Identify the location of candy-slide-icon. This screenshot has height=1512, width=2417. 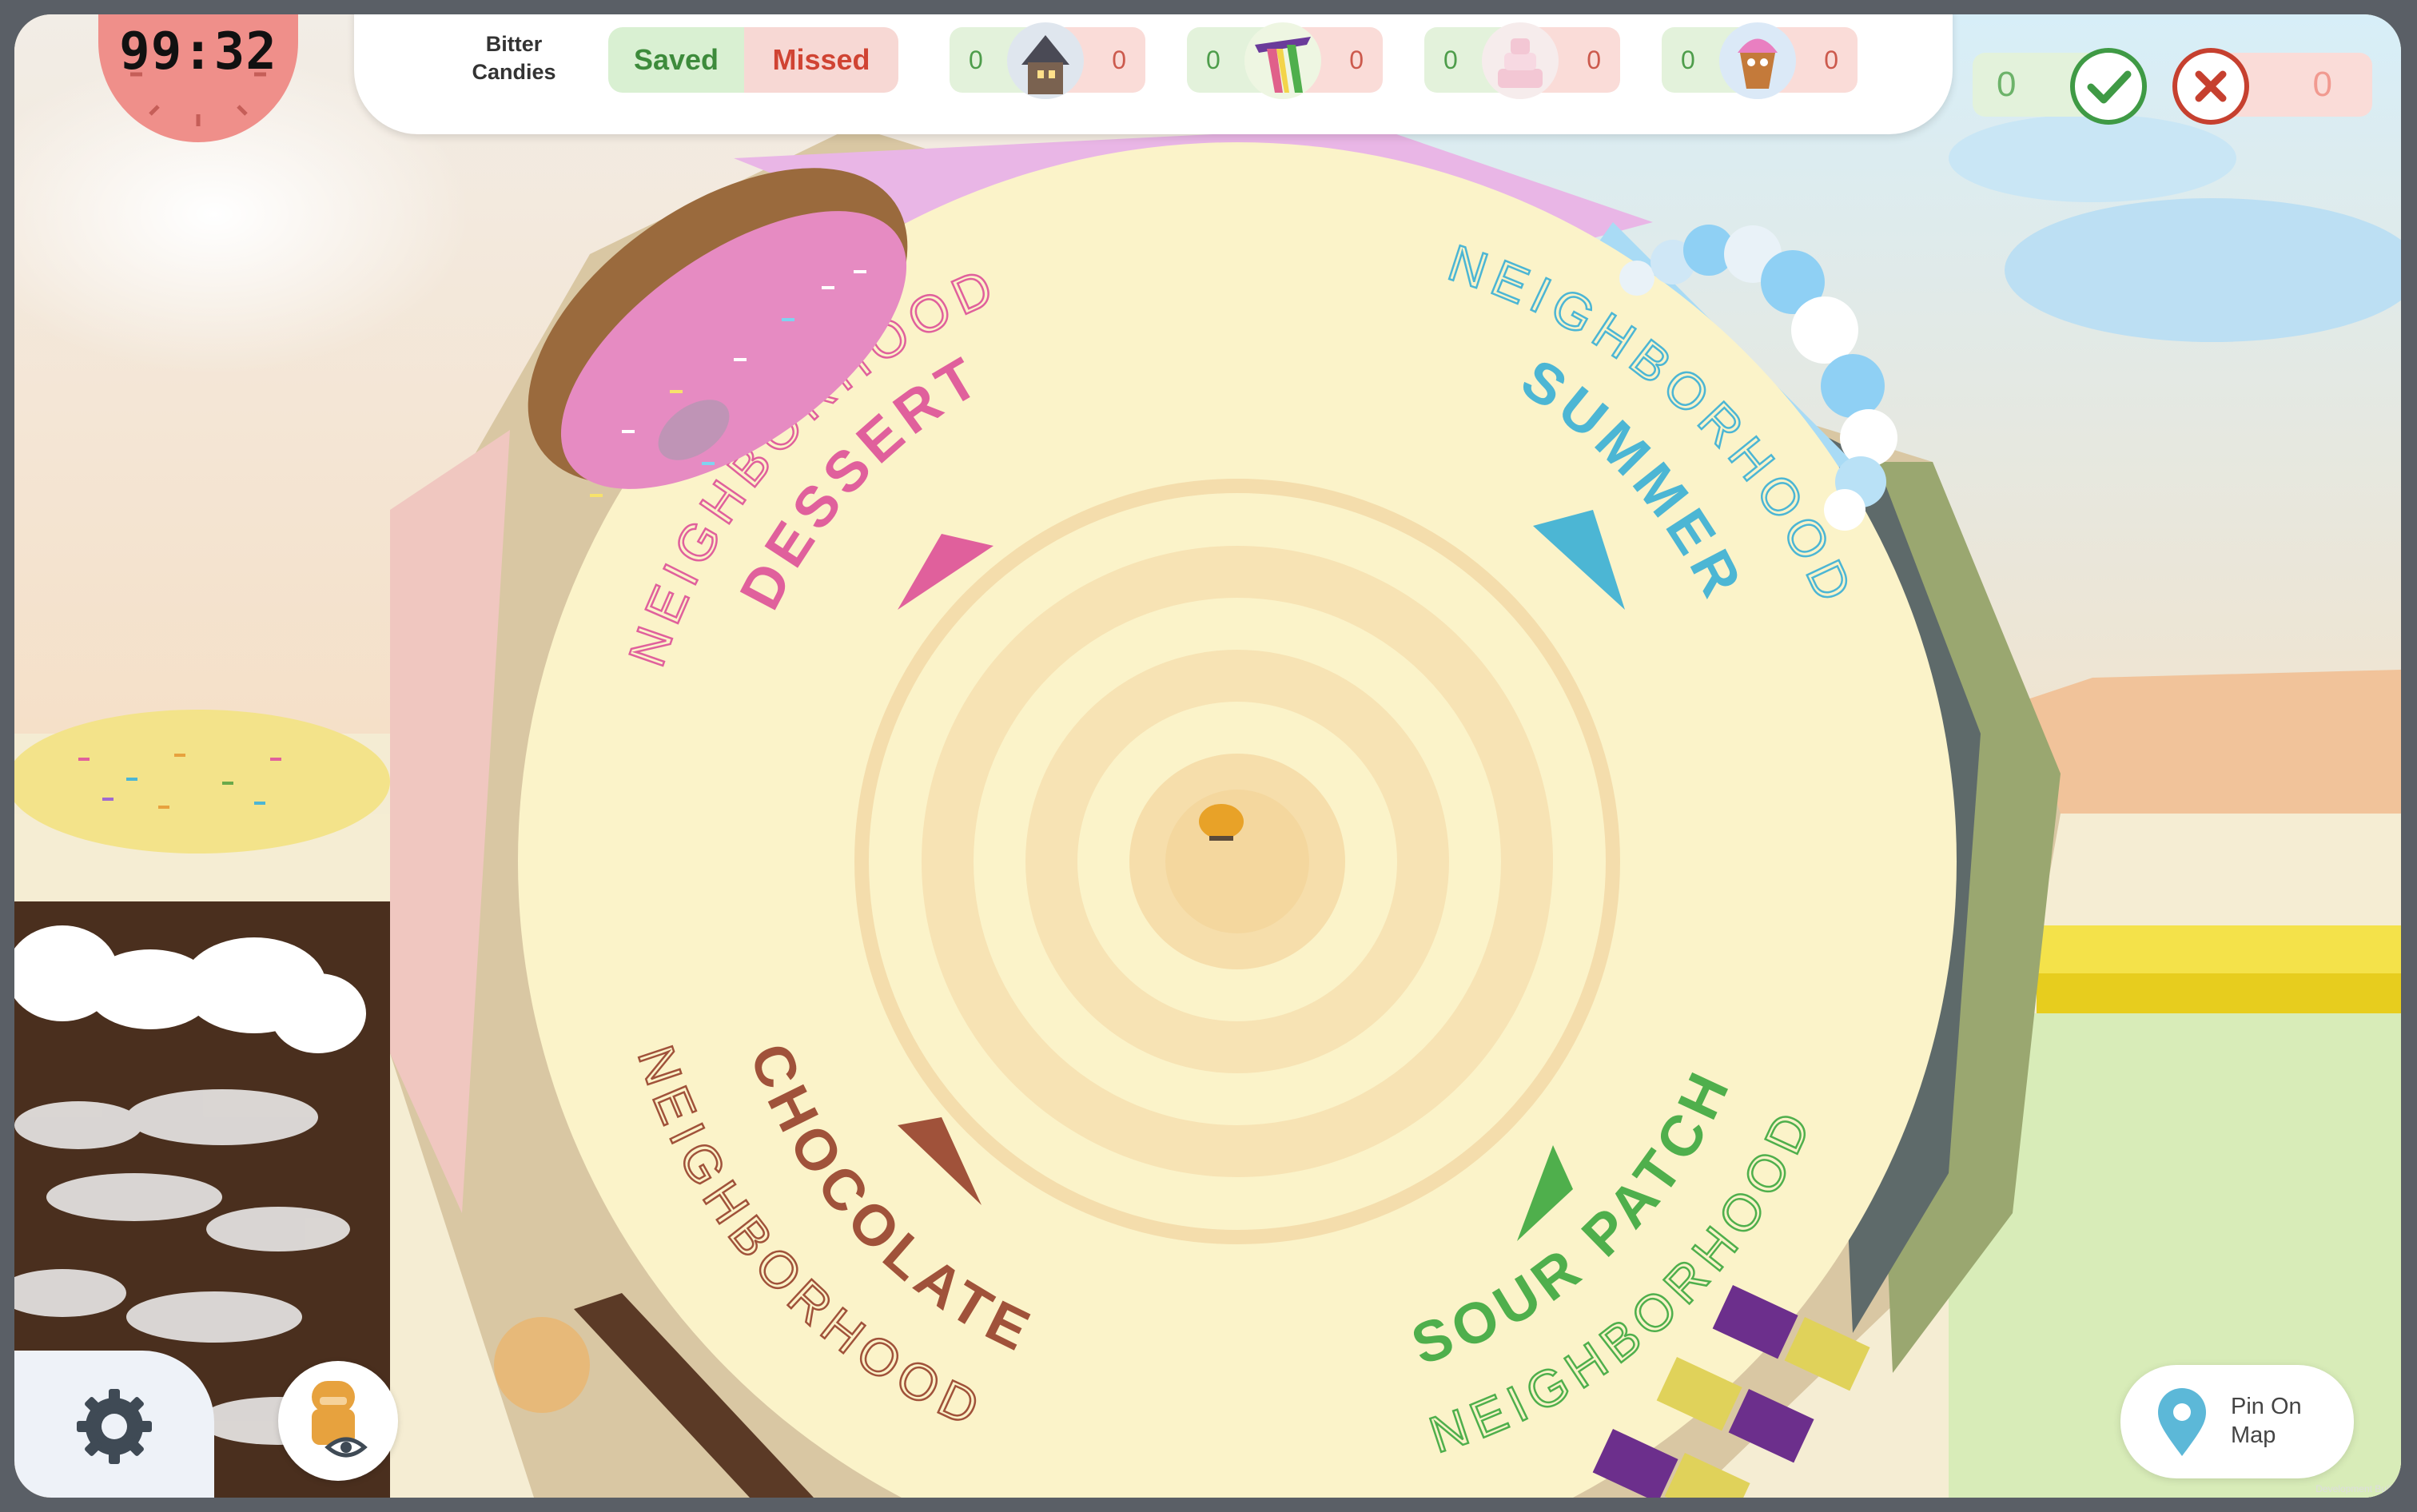
(1282, 60).